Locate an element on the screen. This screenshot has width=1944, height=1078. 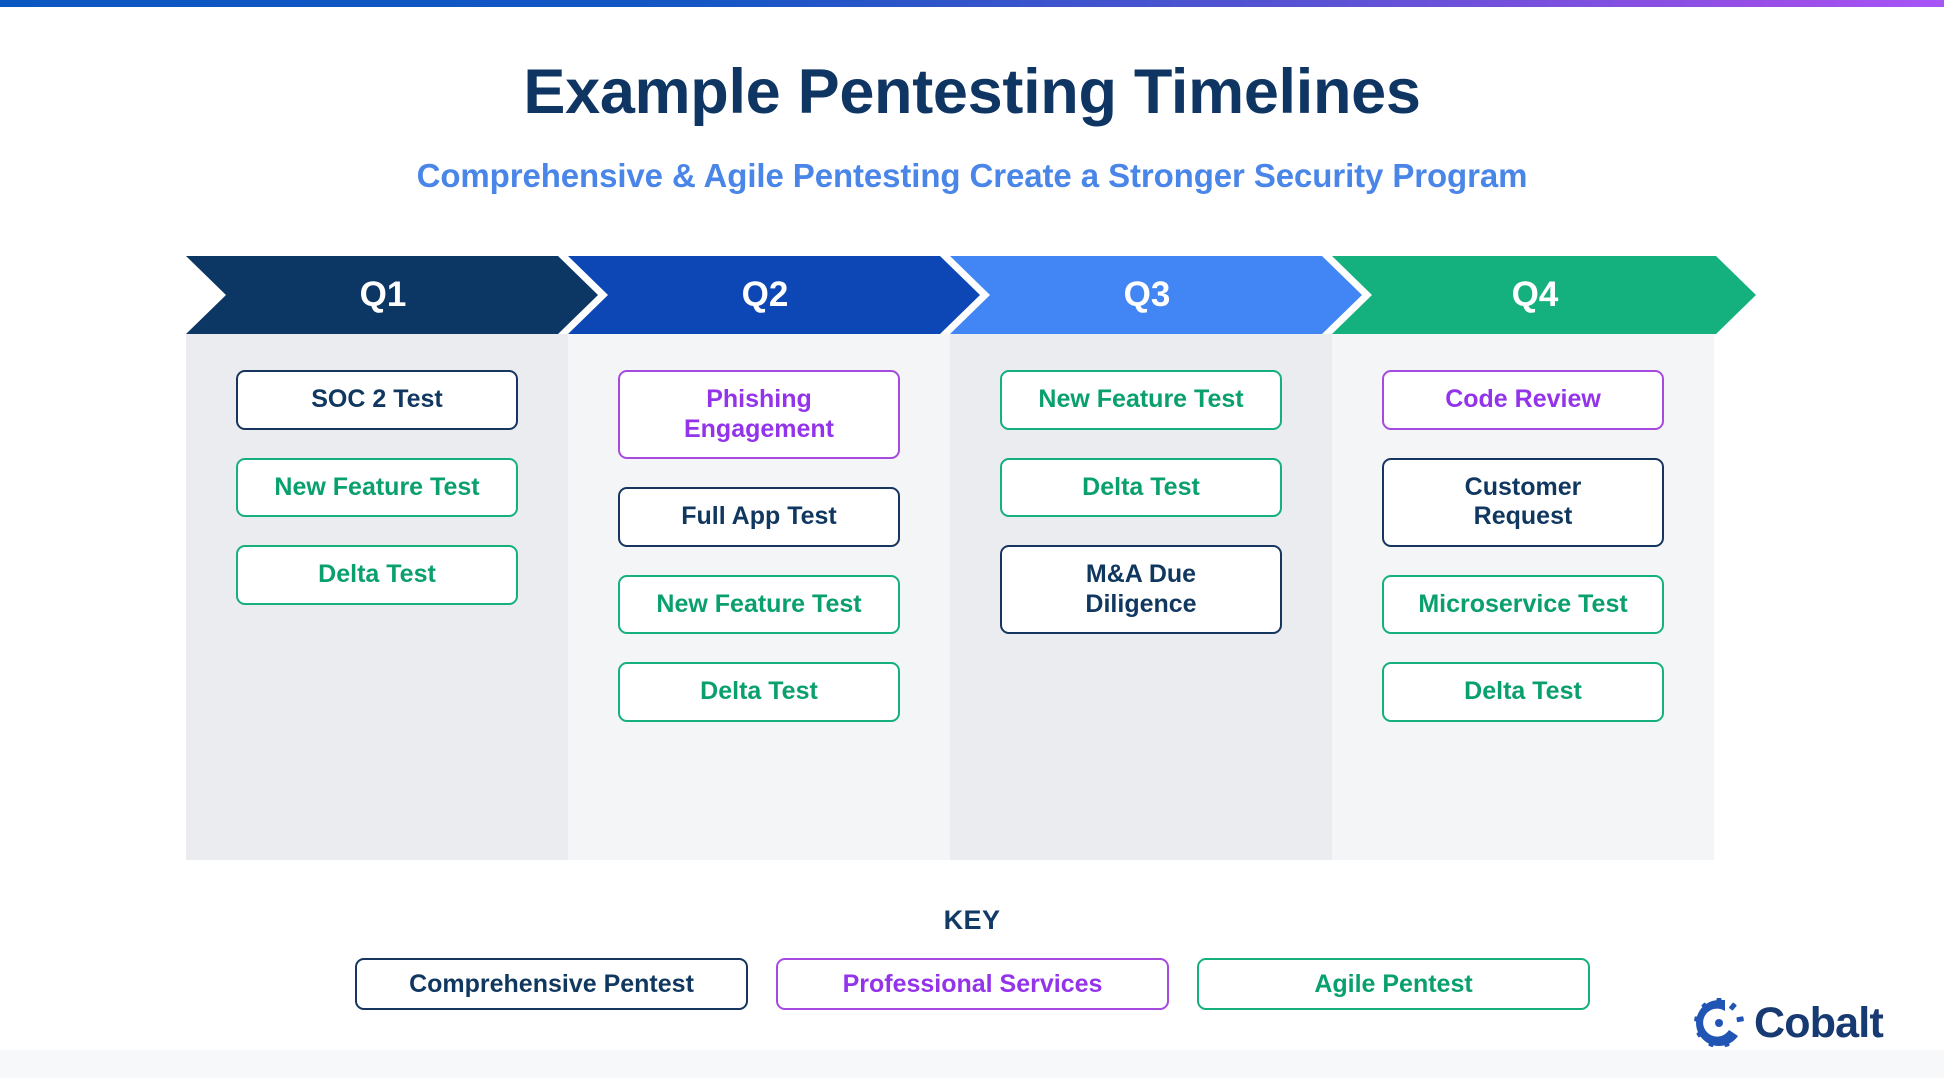
footer-strip is located at coordinates (972, 1064).